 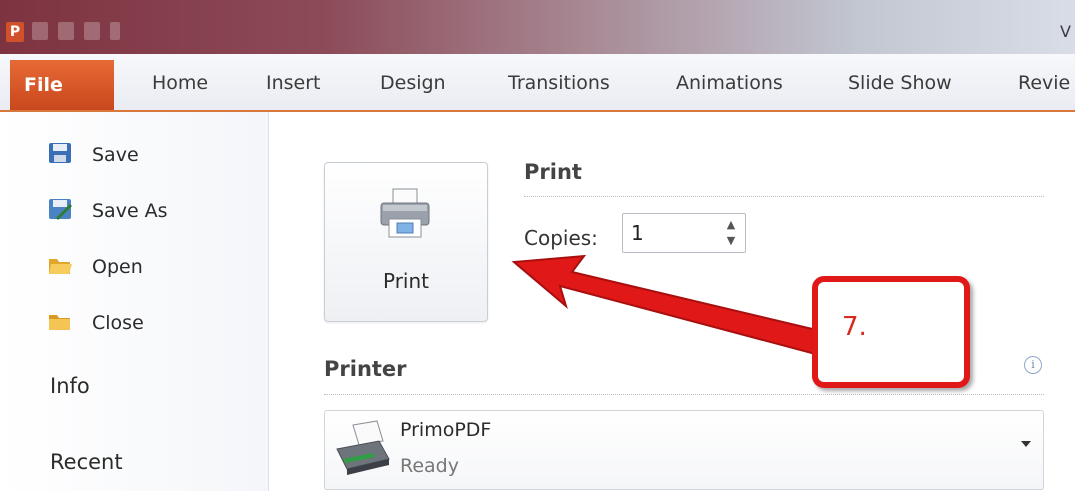 I want to click on print-button-label: Print, so click(x=405, y=281).